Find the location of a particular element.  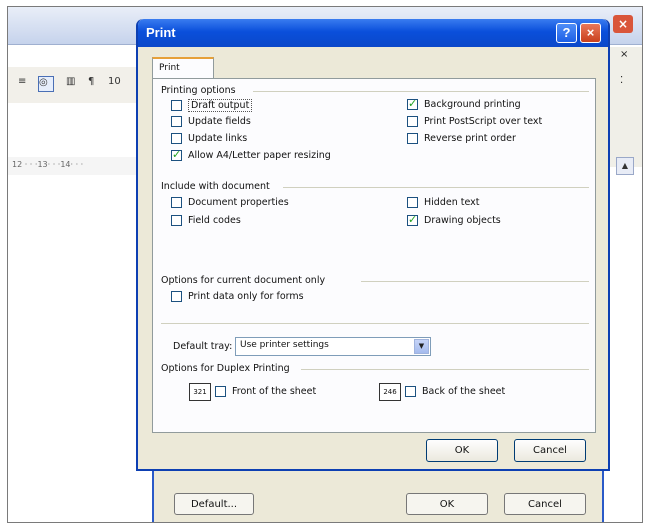

checkbox-label: Back of the sheet is located at coordinates (464, 391).